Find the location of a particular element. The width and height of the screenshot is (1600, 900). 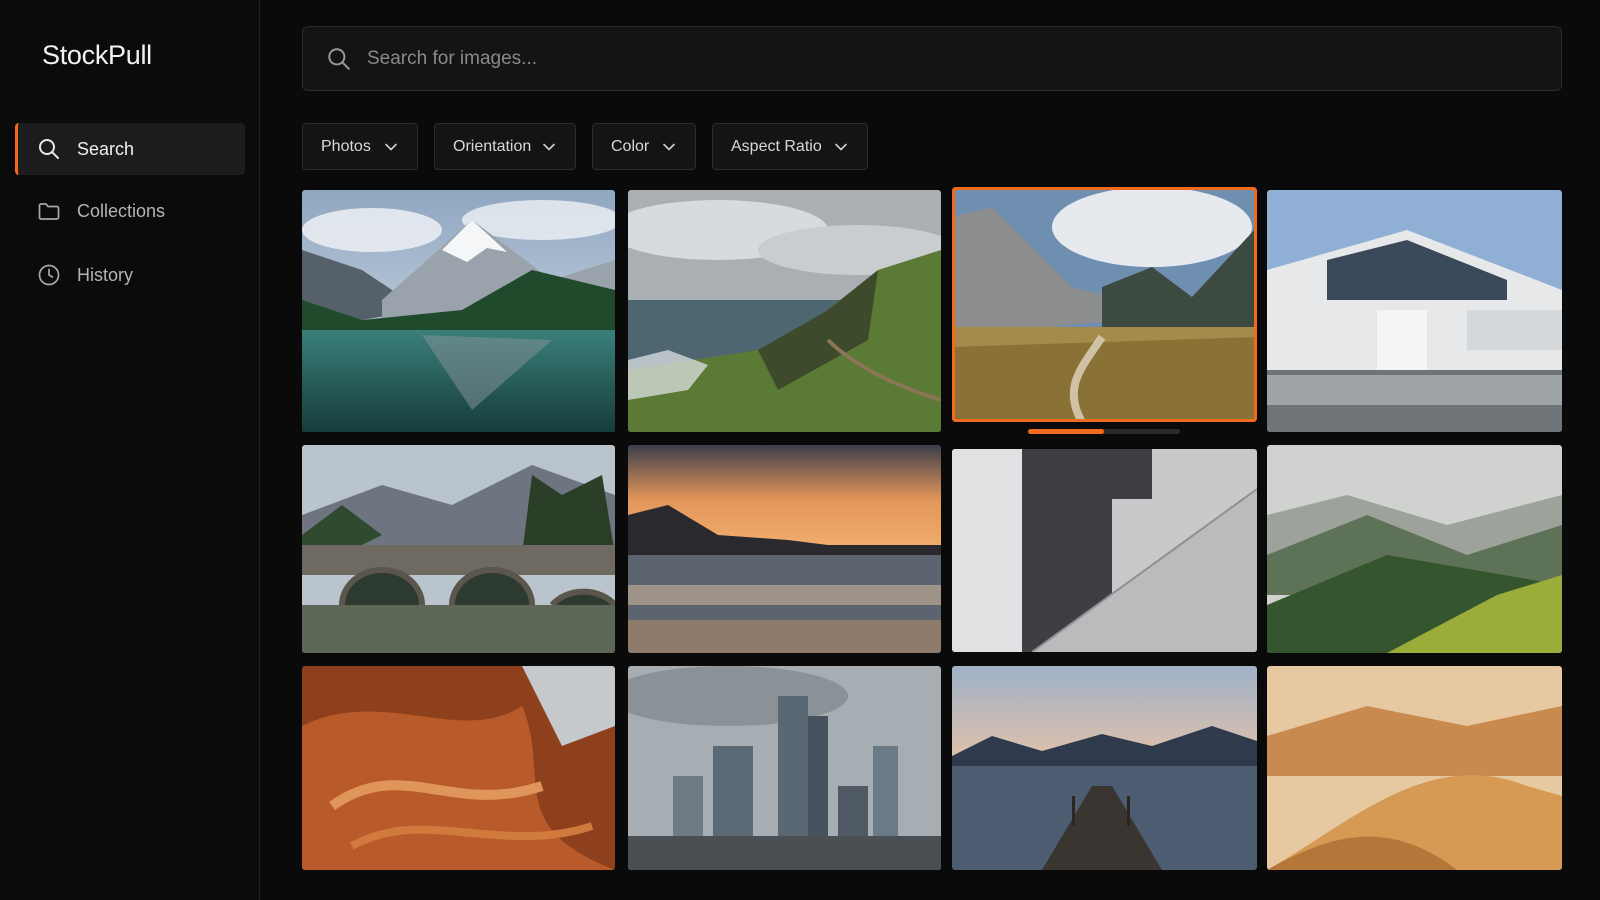

image-thumbnail-lake-pier is located at coordinates (1104, 768).